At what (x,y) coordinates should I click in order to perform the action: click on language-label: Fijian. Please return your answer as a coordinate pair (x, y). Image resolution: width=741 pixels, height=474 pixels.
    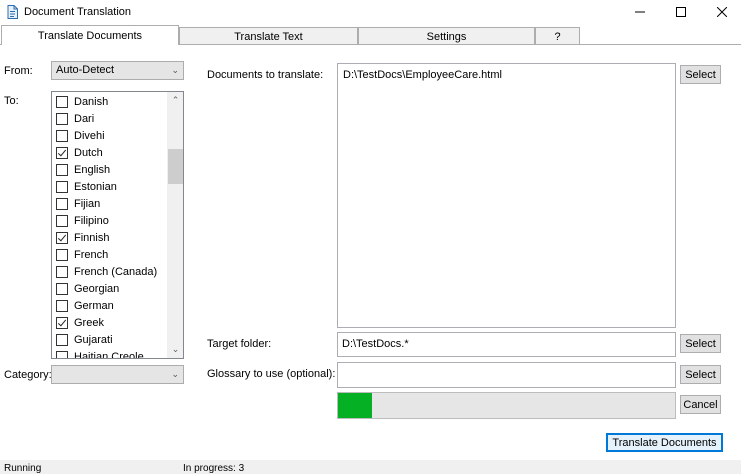
    Looking at the image, I should click on (87, 203).